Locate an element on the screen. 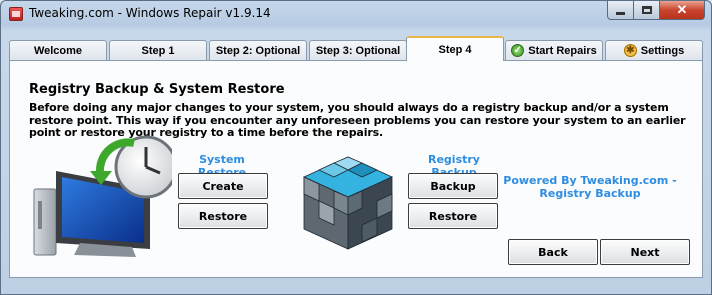 The height and width of the screenshot is (295, 712). system-restore-computer-icon is located at coordinates (102, 196).